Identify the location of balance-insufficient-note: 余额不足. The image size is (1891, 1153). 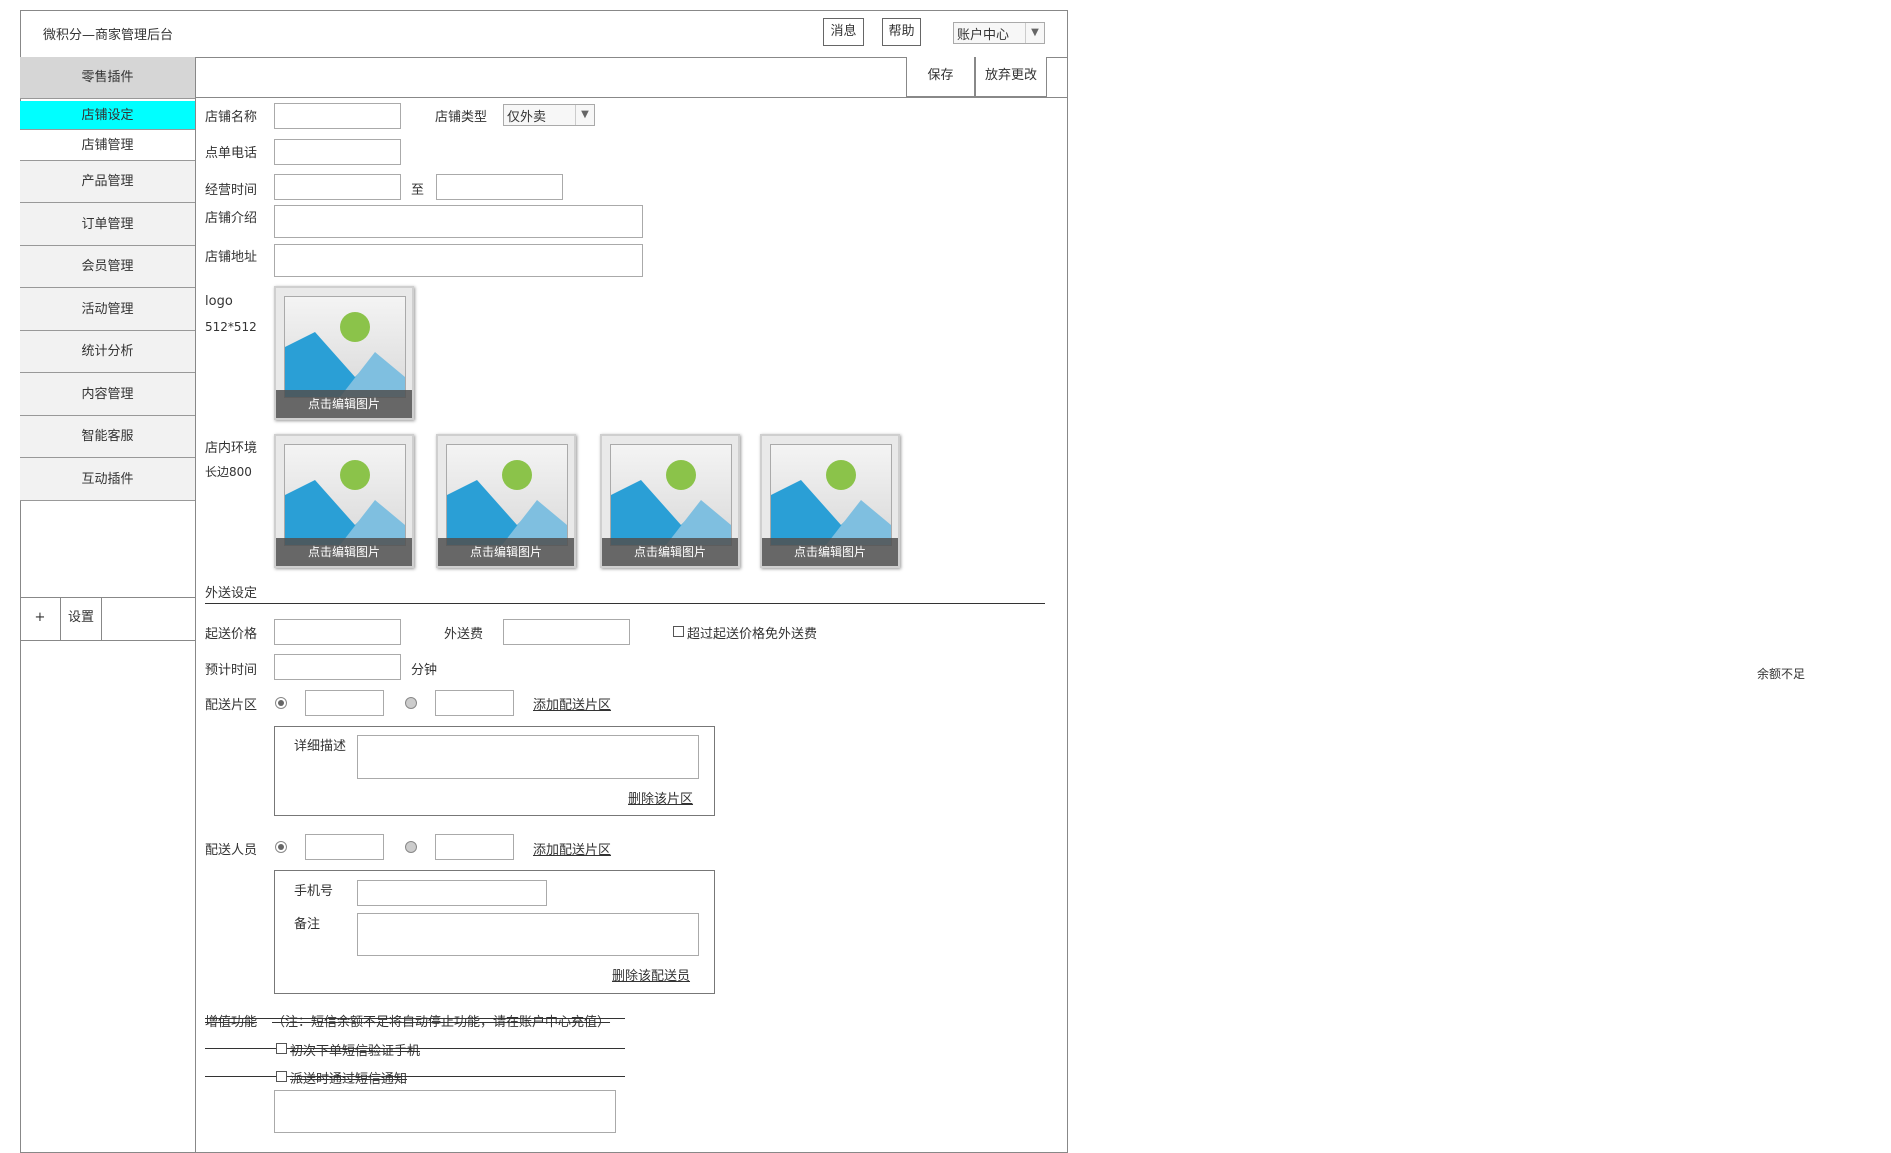
(1781, 674).